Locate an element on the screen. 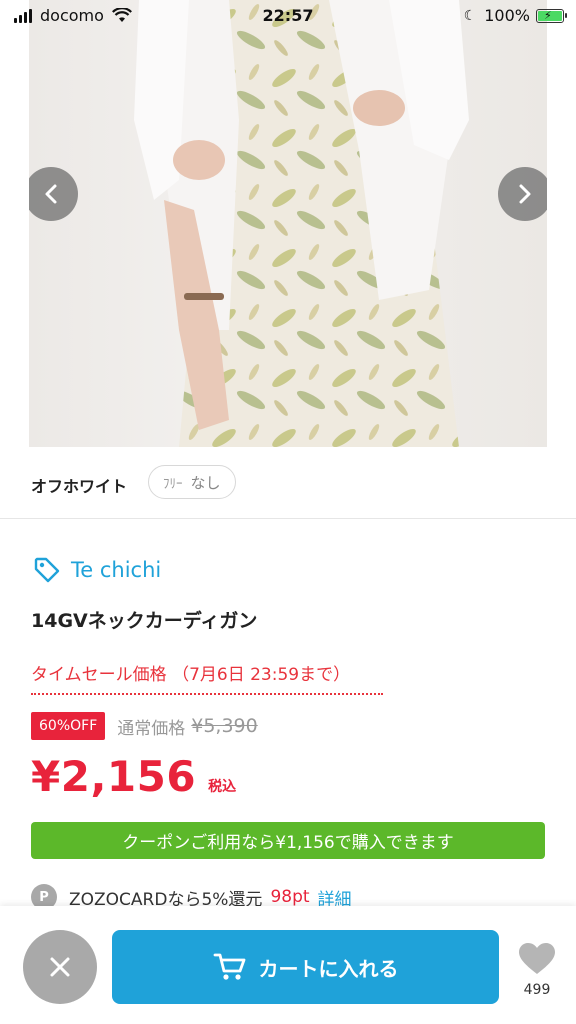  tag-icon is located at coordinates (47, 570).